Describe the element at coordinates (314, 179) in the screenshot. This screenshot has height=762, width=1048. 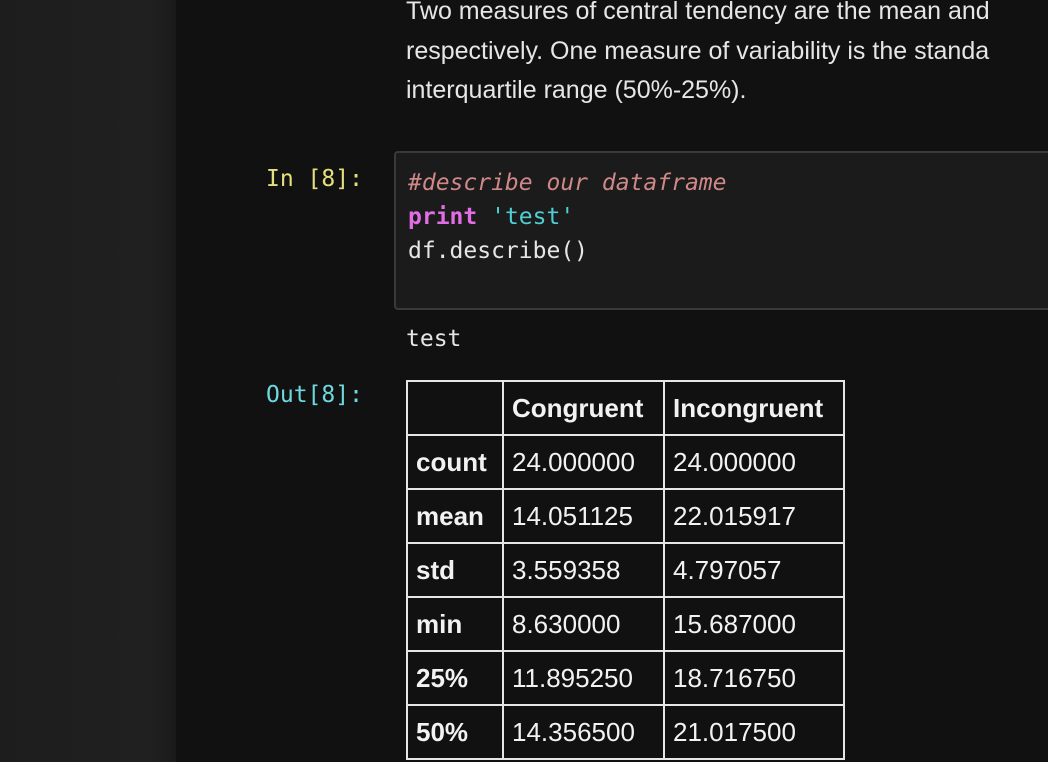
I see `input-prompt: In [8]:` at that location.